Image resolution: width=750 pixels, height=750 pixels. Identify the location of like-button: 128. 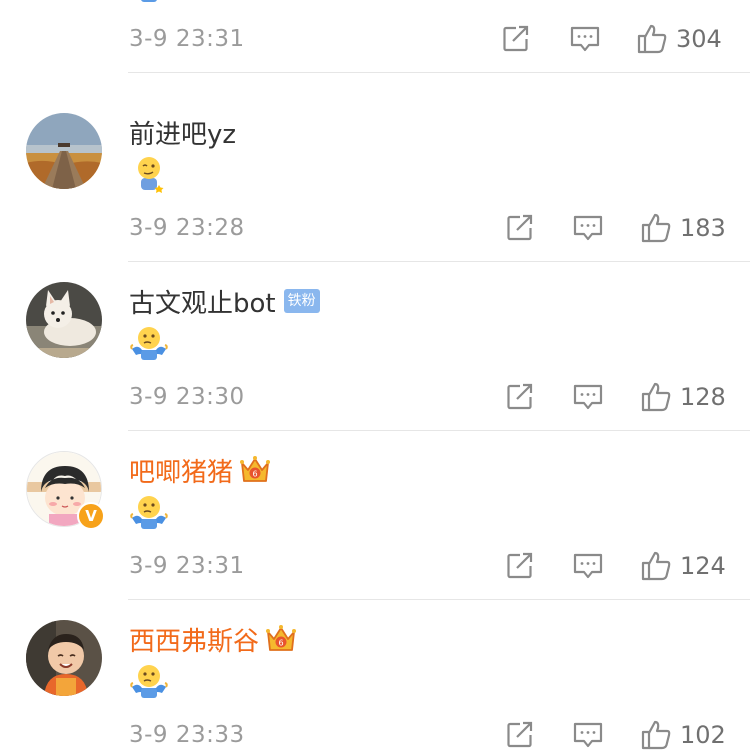
(683, 397).